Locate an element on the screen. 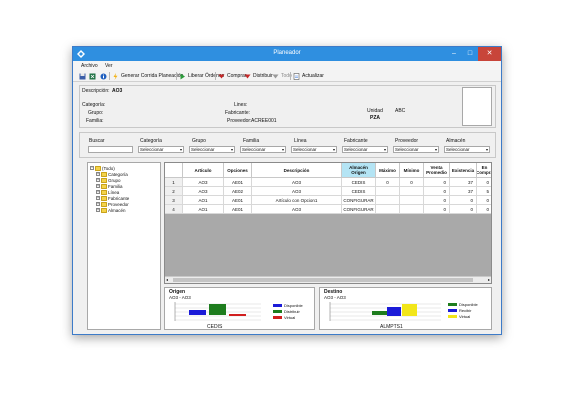 This screenshot has width=585, height=400. origen-bar-distribuir is located at coordinates (217, 309).